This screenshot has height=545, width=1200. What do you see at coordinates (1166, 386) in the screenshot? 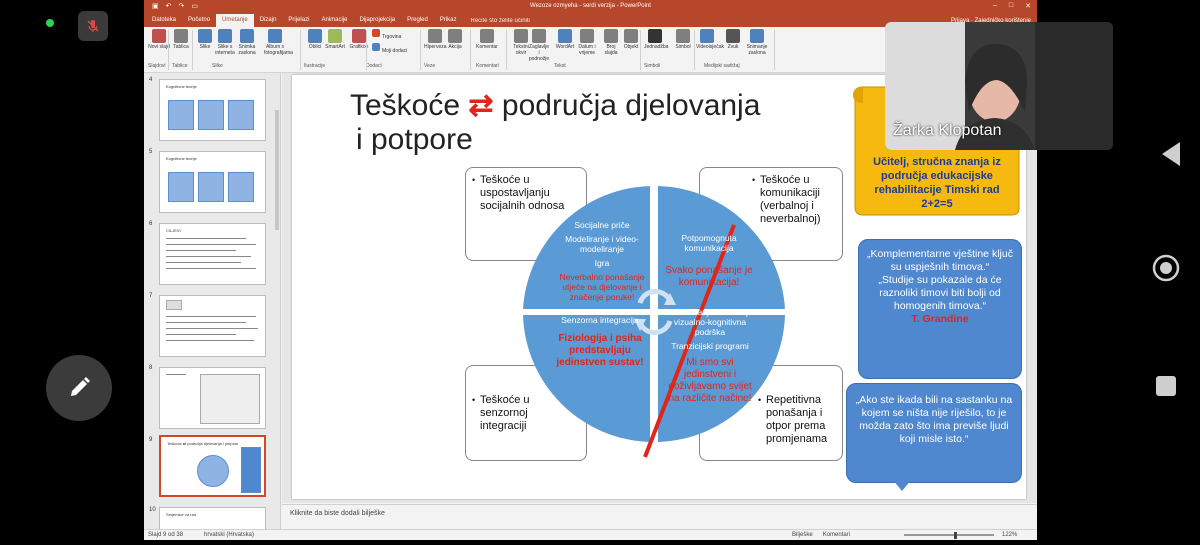
I see `recents-icon` at bounding box center [1166, 386].